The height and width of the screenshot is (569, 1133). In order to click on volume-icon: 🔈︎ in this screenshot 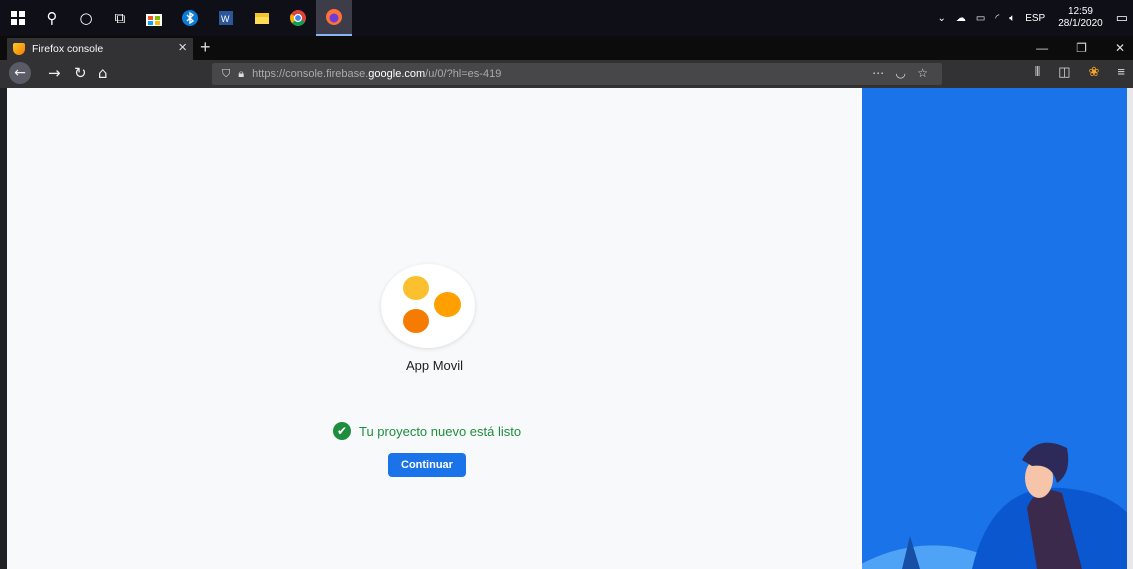, I will do `click(1012, 18)`.